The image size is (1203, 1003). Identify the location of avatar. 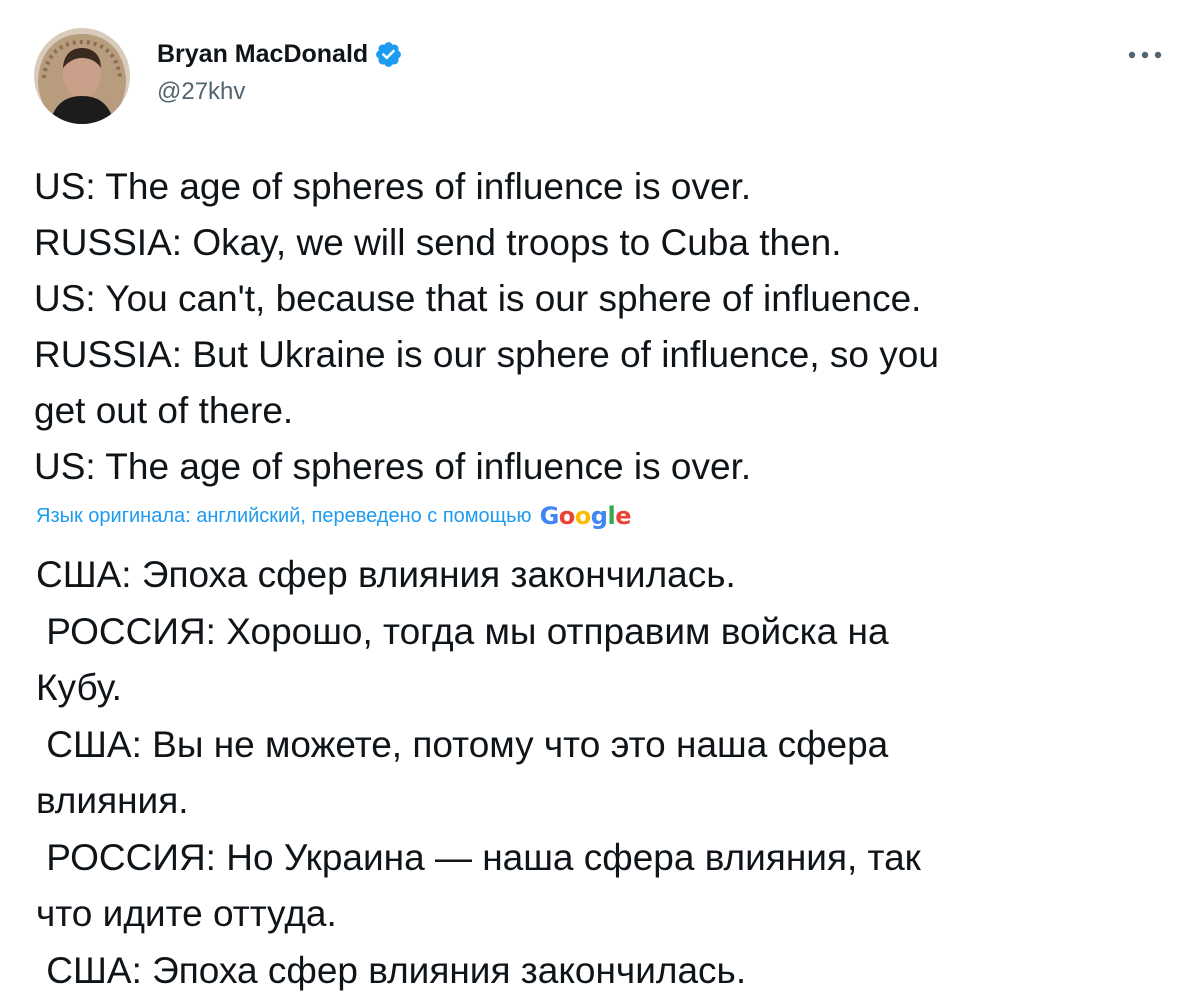
(82, 76).